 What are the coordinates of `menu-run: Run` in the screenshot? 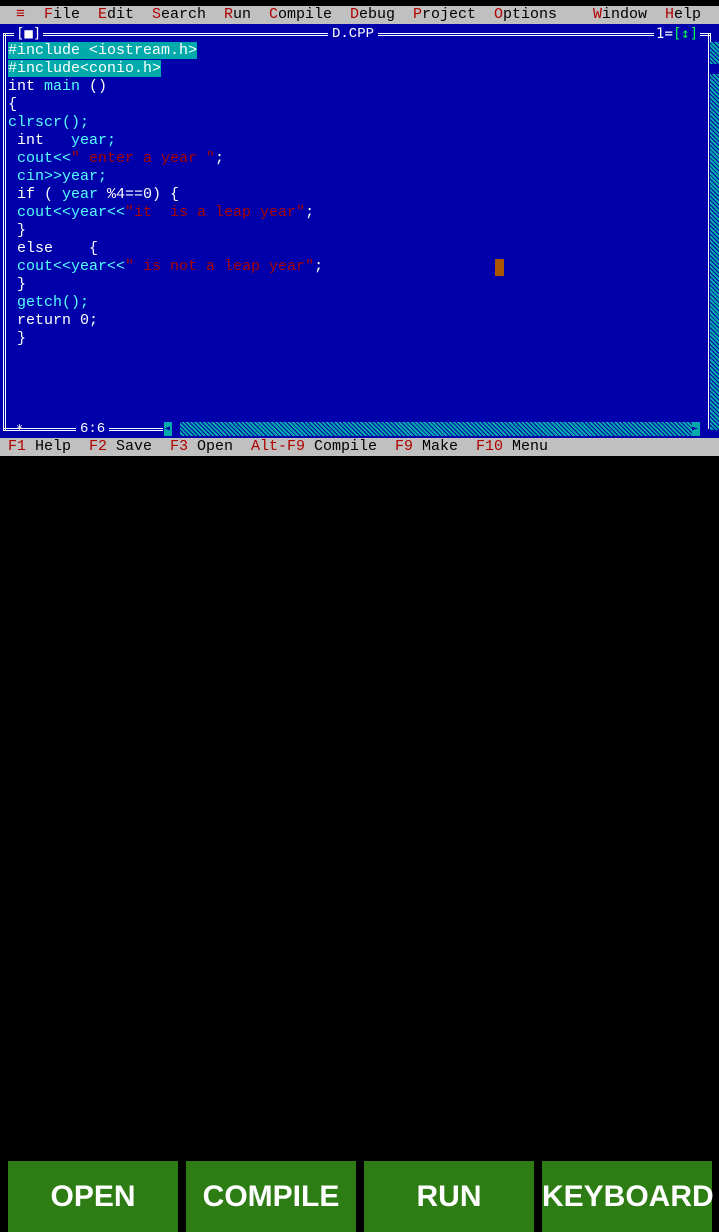 It's located at (237, 15).